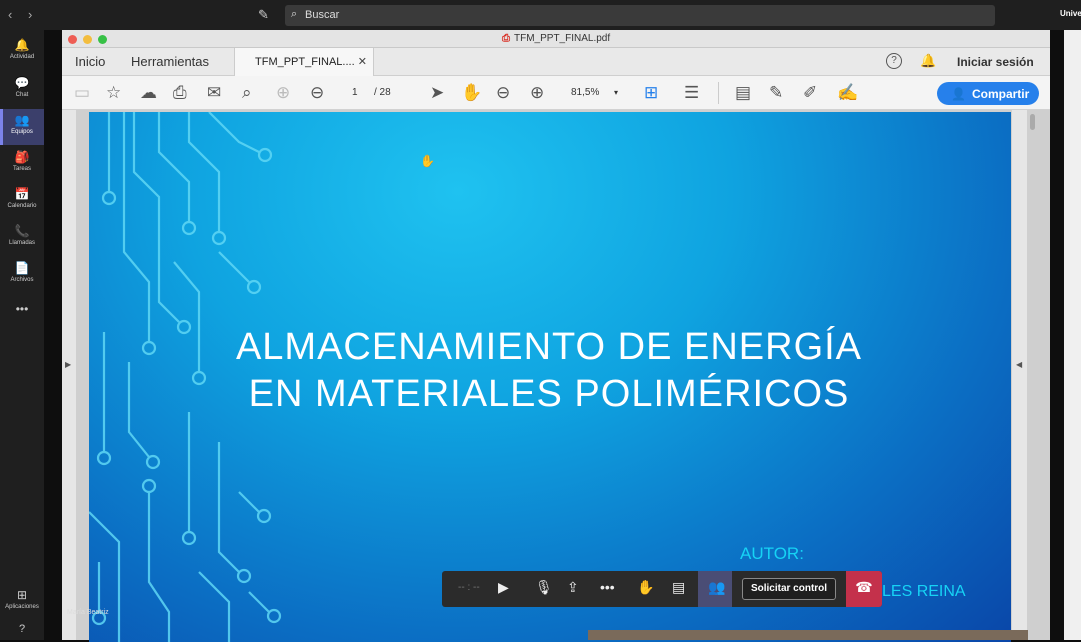 The height and width of the screenshot is (642, 1081). I want to click on back-arrow-icon: ‹, so click(10, 14).